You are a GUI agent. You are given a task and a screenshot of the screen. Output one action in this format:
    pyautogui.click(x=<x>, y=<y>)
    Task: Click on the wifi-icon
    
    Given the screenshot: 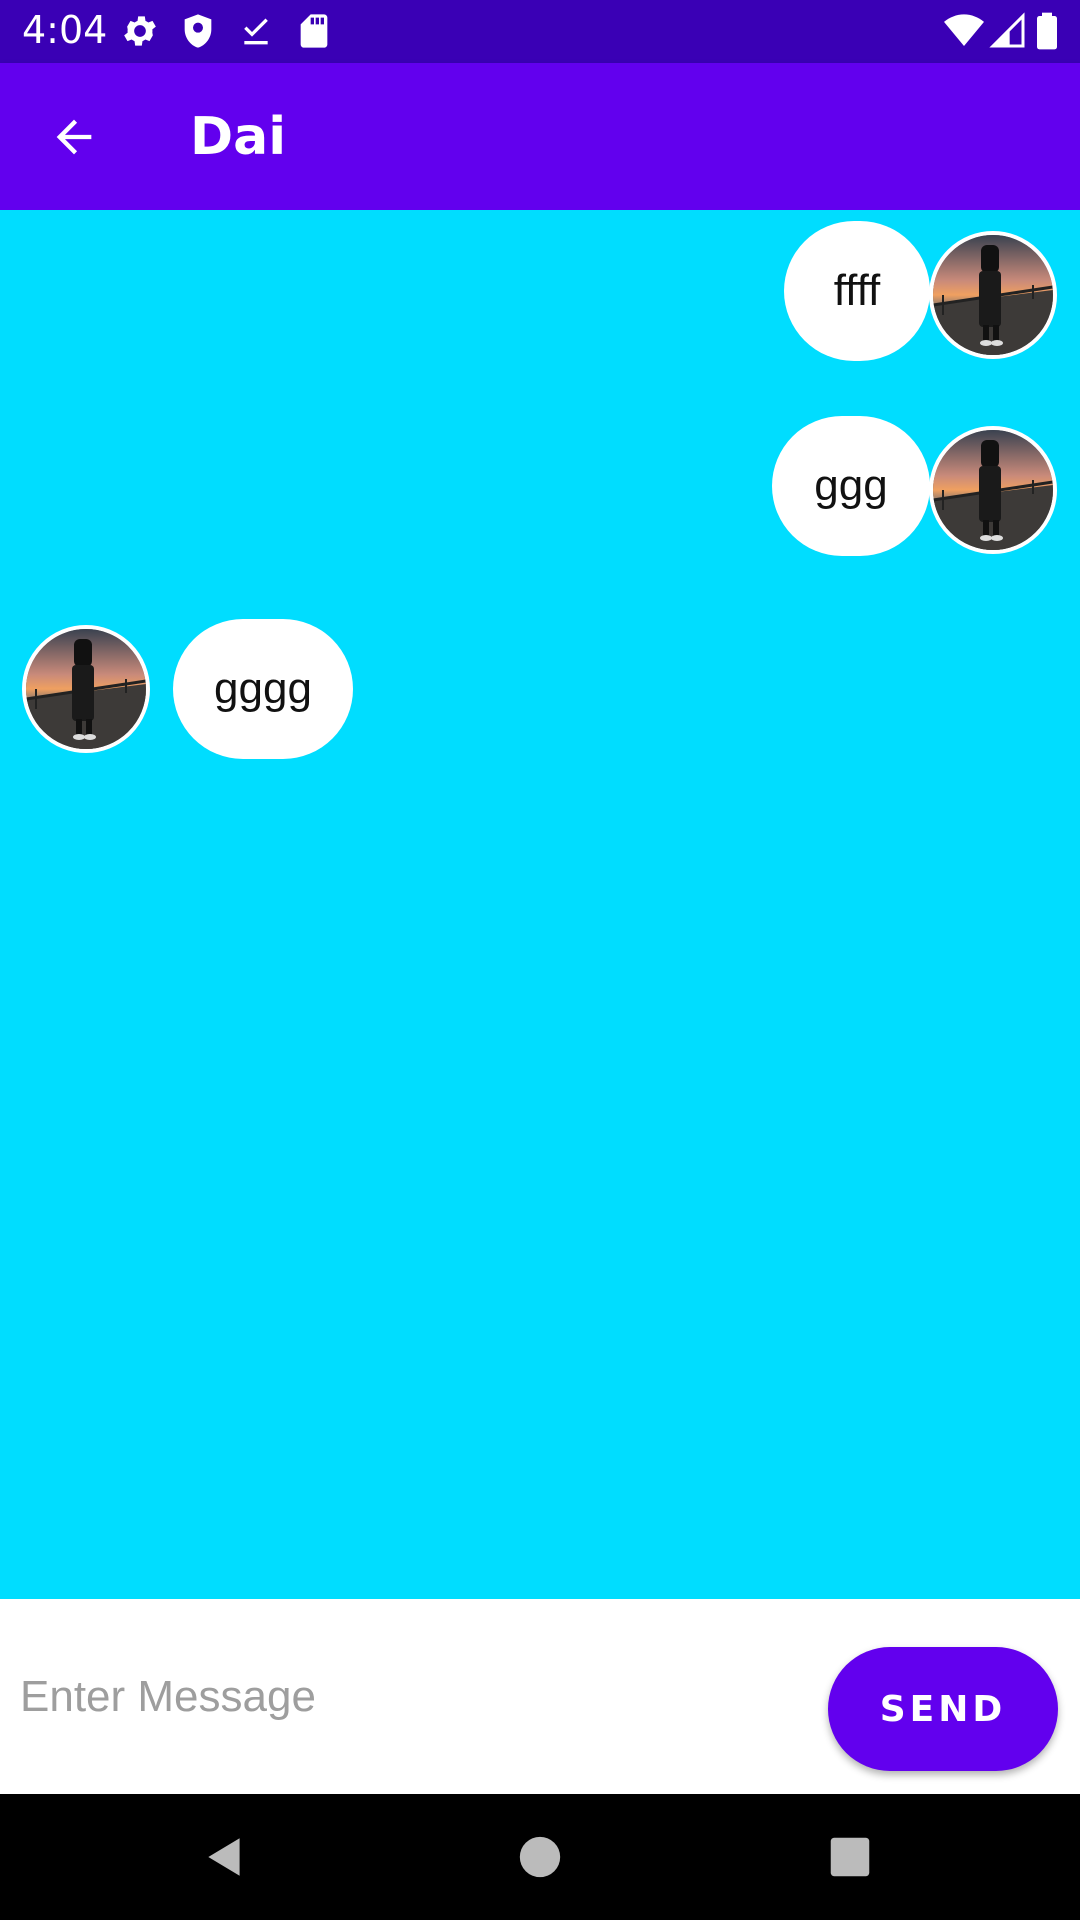 What is the action you would take?
    pyautogui.click(x=964, y=30)
    